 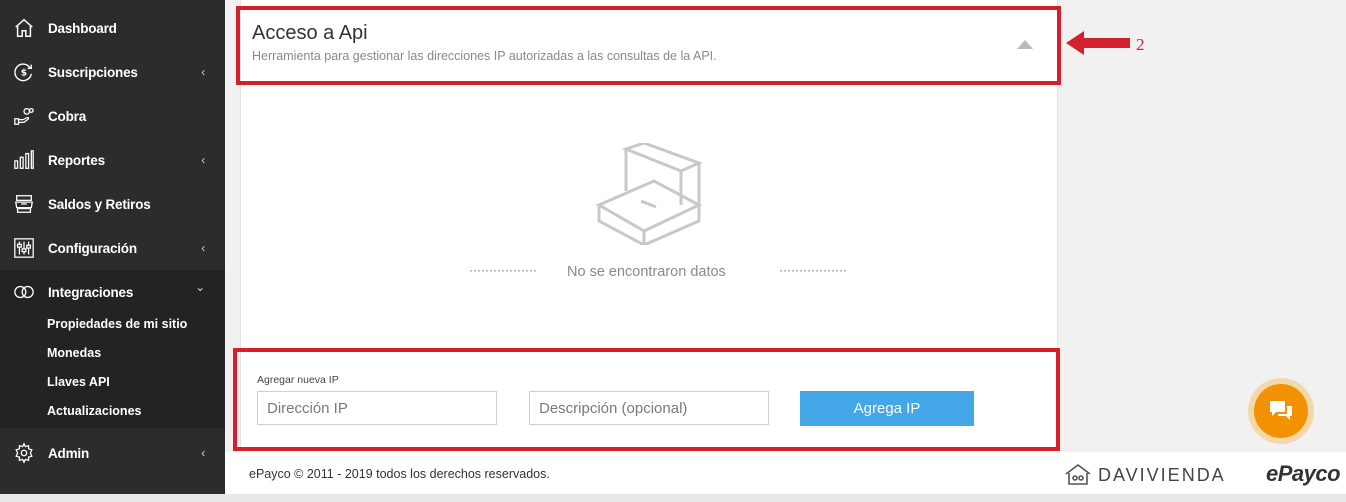 I want to click on sidebar-item-label: Cobra, so click(x=67, y=116).